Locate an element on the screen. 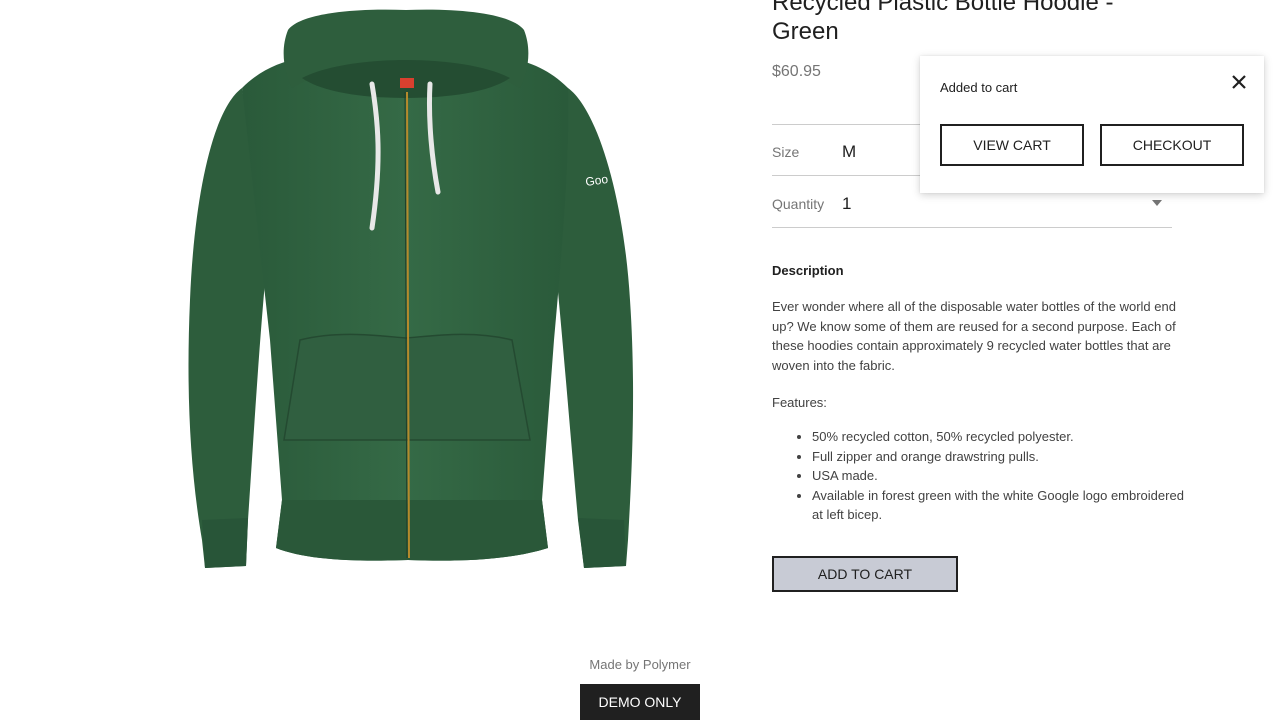  view-cart-button: VIEW CART is located at coordinates (1012, 145).